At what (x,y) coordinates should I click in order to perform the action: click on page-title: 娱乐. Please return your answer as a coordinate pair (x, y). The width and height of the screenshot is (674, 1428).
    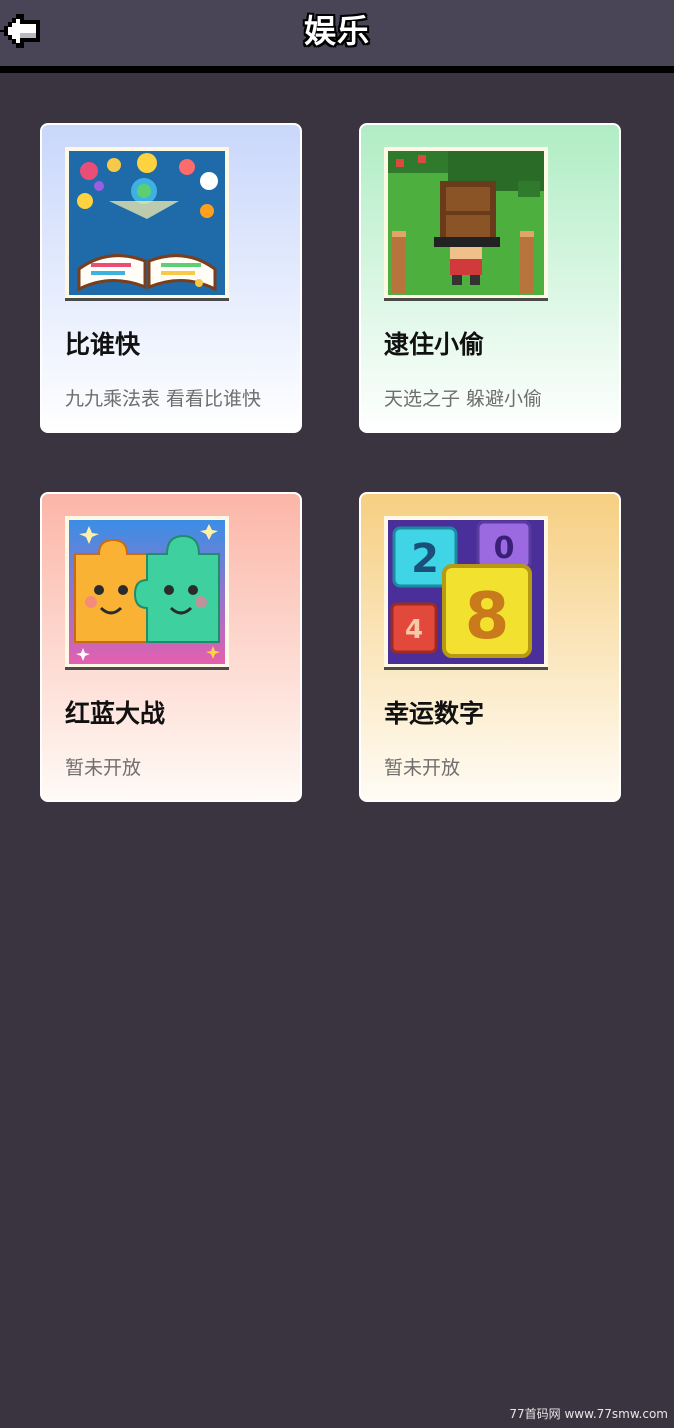
    Looking at the image, I should click on (336, 31).